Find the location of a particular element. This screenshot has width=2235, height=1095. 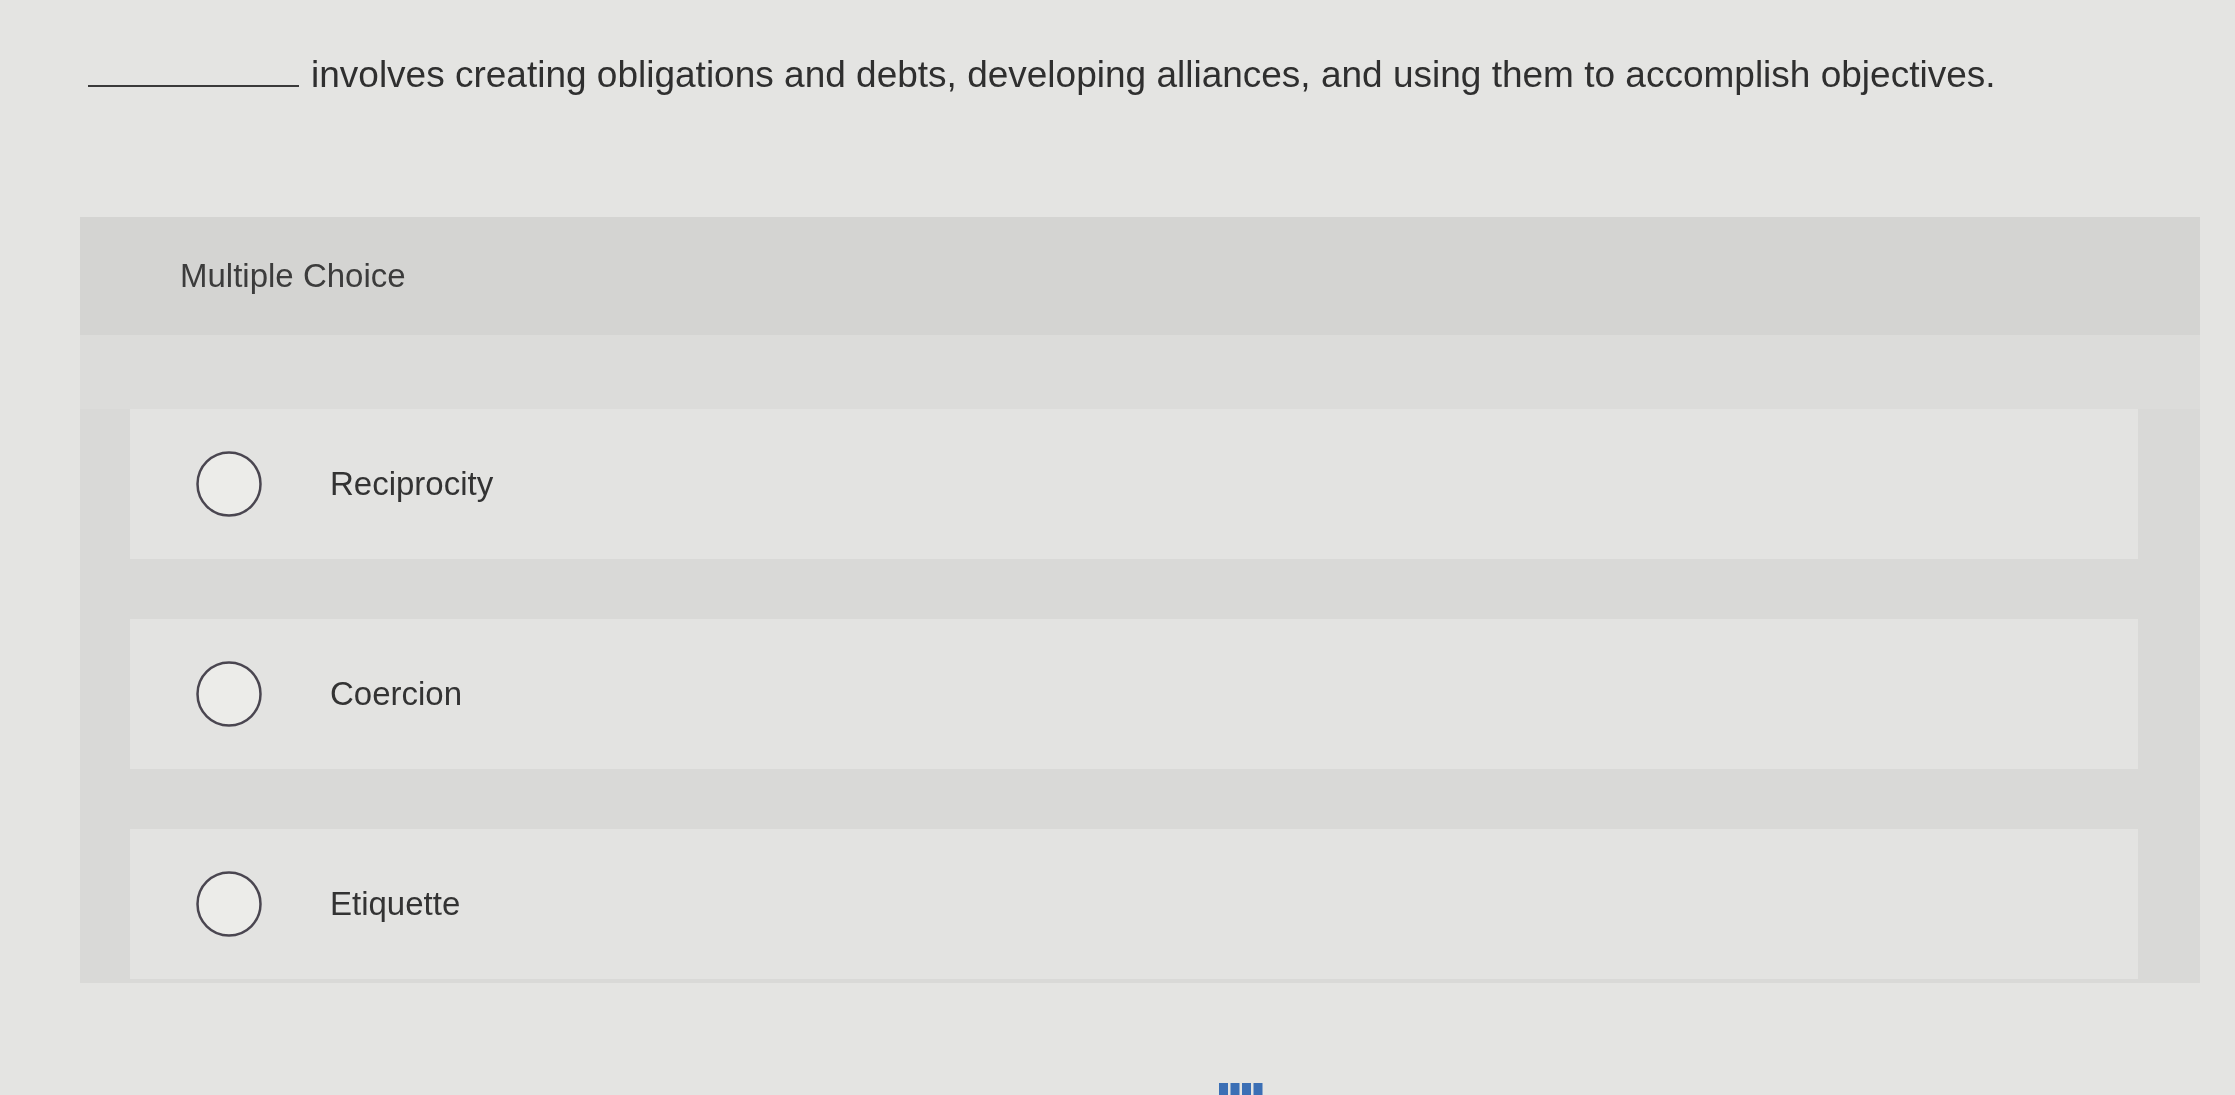

answer-option: Etiquette is located at coordinates (1134, 904).